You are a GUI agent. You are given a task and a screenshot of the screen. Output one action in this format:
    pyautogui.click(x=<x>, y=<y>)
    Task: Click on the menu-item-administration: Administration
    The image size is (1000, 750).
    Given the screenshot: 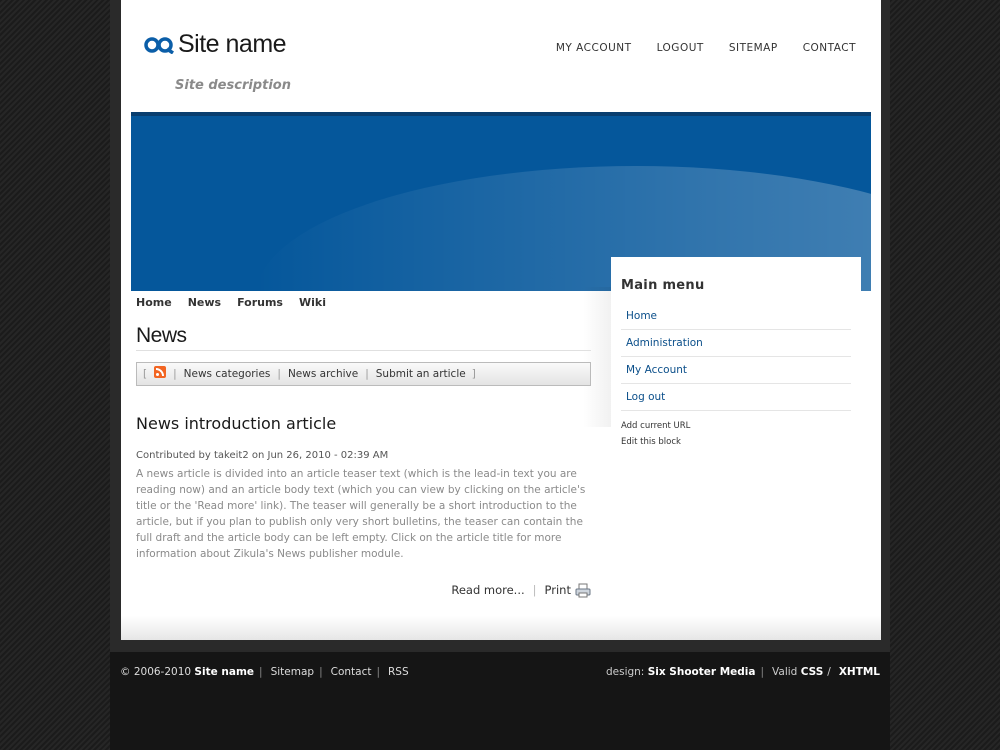 What is the action you would take?
    pyautogui.click(x=736, y=343)
    